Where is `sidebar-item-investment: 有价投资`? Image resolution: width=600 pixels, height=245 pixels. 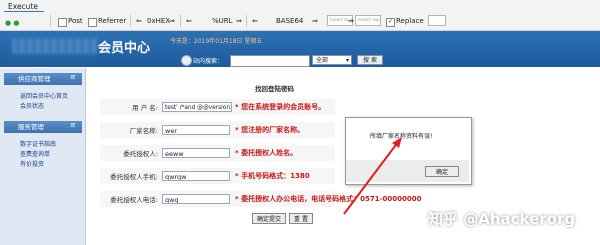 sidebar-item-investment: 有价投资 is located at coordinates (32, 163).